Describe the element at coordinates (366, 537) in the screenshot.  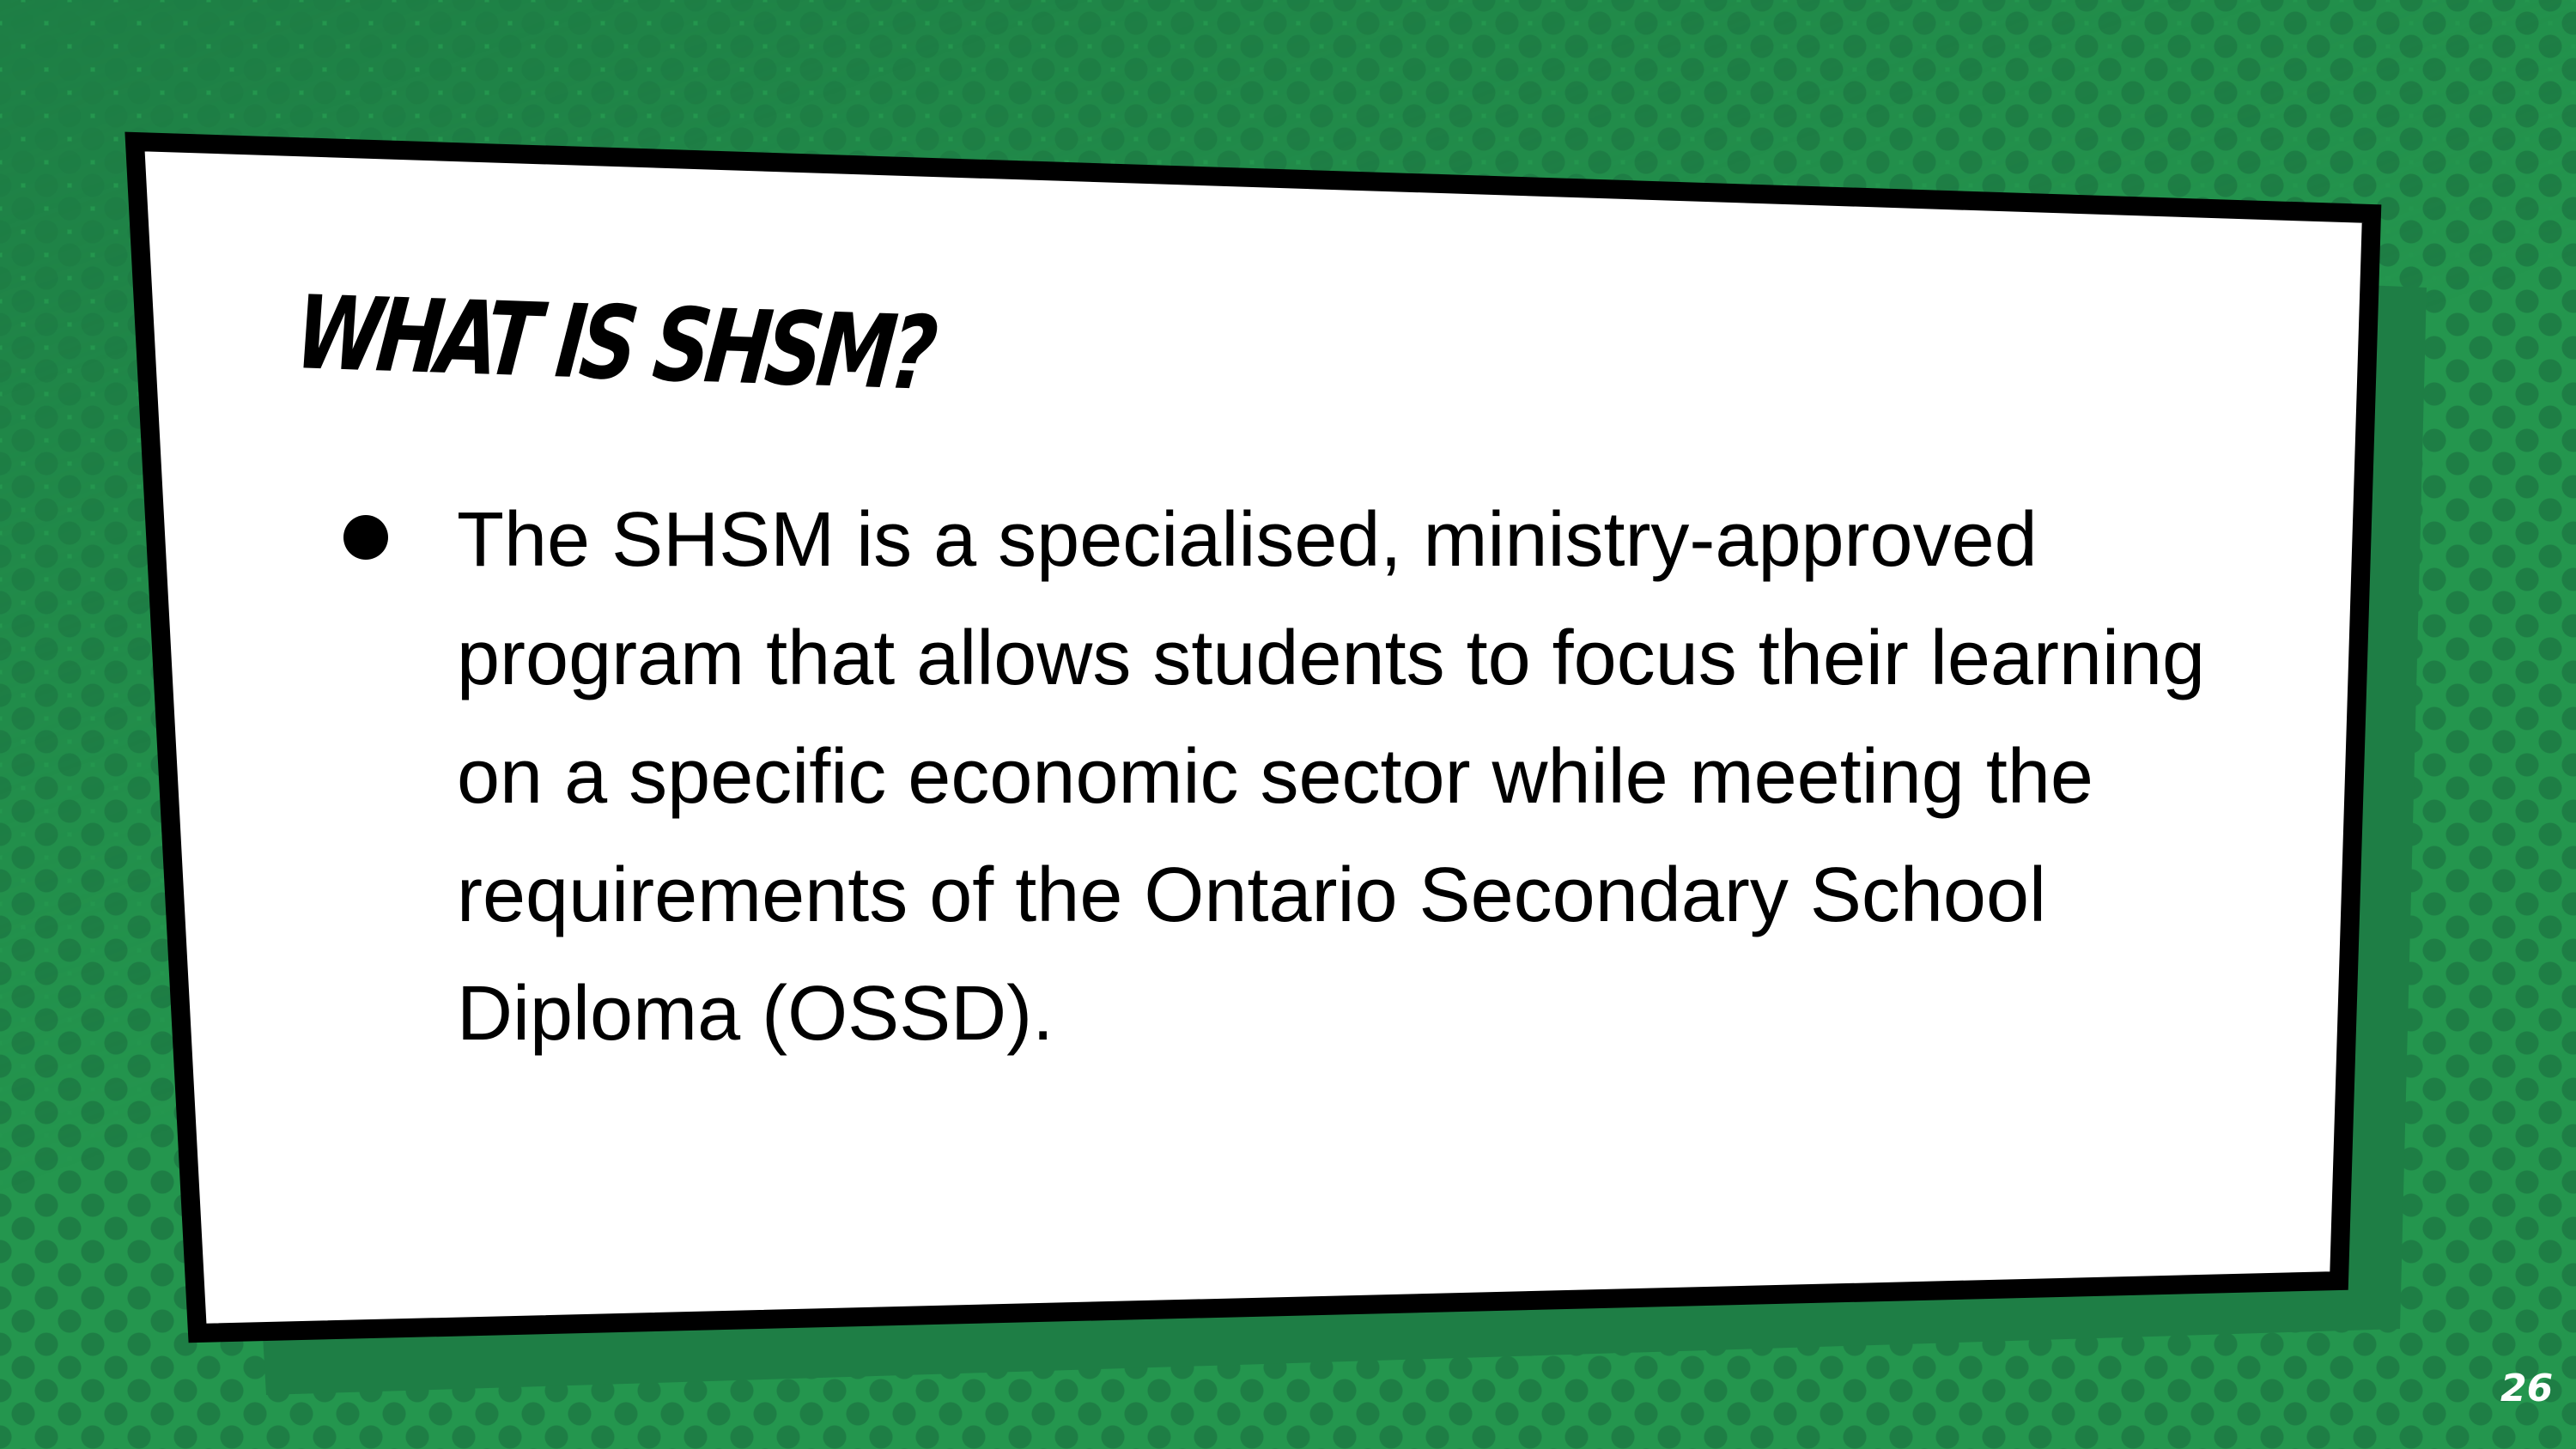
I see `bullet-icon` at that location.